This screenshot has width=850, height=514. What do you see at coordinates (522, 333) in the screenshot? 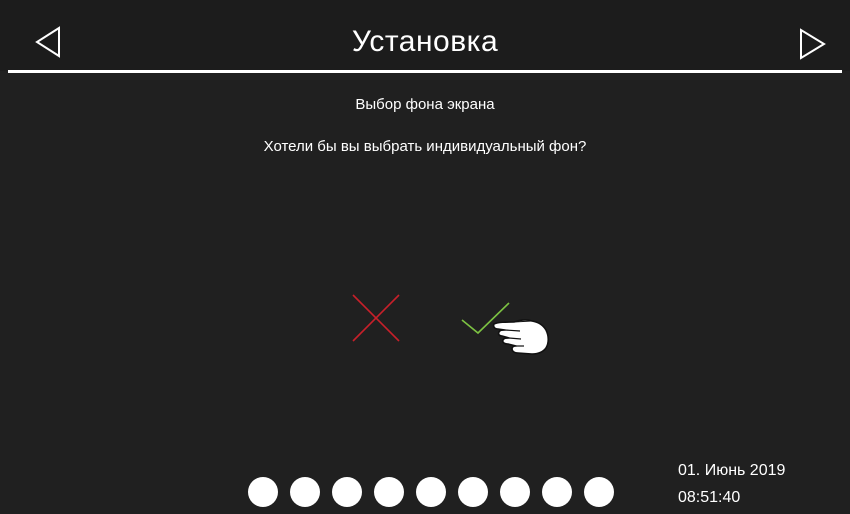
I see `pointing-hand-icon` at bounding box center [522, 333].